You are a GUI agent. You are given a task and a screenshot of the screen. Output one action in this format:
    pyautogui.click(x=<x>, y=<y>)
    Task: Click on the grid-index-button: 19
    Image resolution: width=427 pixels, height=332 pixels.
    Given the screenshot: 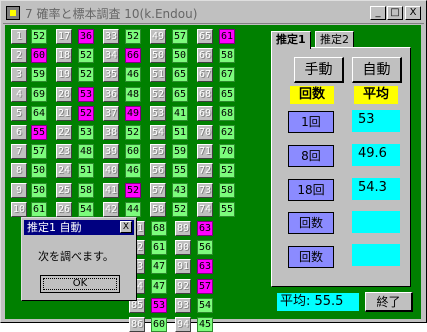 What is the action you would take?
    pyautogui.click(x=64, y=74)
    